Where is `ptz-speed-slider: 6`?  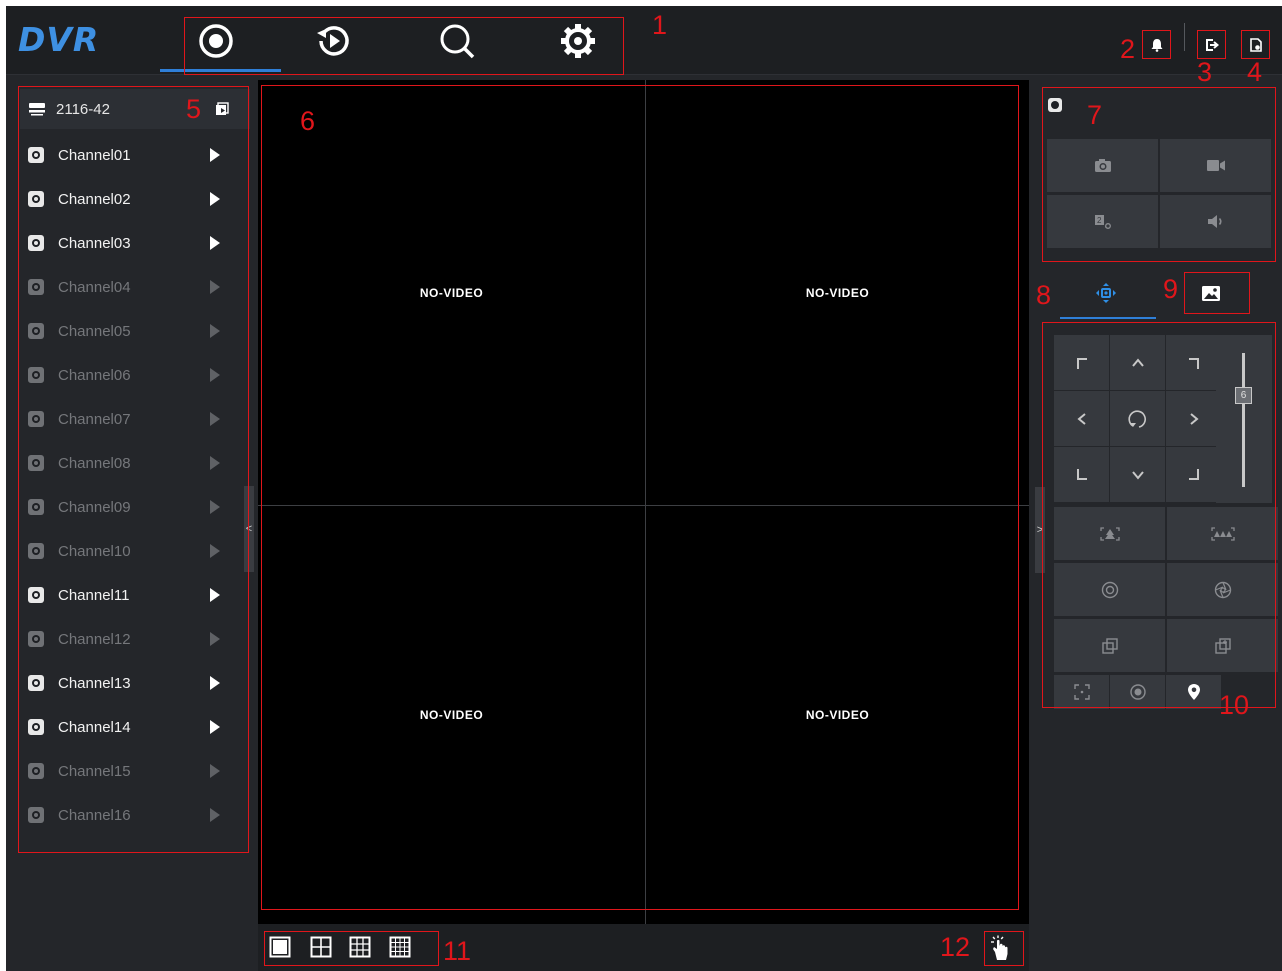
ptz-speed-slider: 6 is located at coordinates (1244, 419).